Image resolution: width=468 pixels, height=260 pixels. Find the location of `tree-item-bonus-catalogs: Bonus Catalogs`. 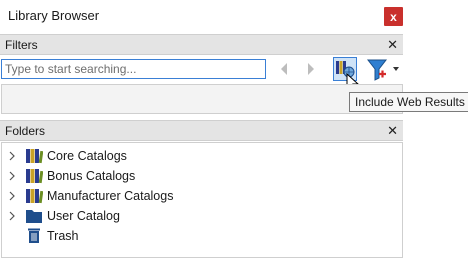

tree-item-bonus-catalogs: Bonus Catalogs is located at coordinates (202, 176).